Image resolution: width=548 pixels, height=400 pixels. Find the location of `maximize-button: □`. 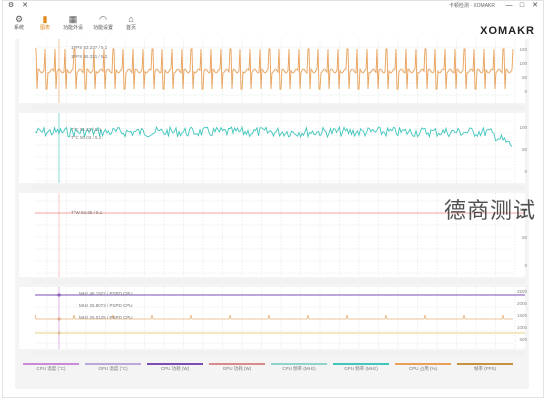

maximize-button: □ is located at coordinates (522, 6).